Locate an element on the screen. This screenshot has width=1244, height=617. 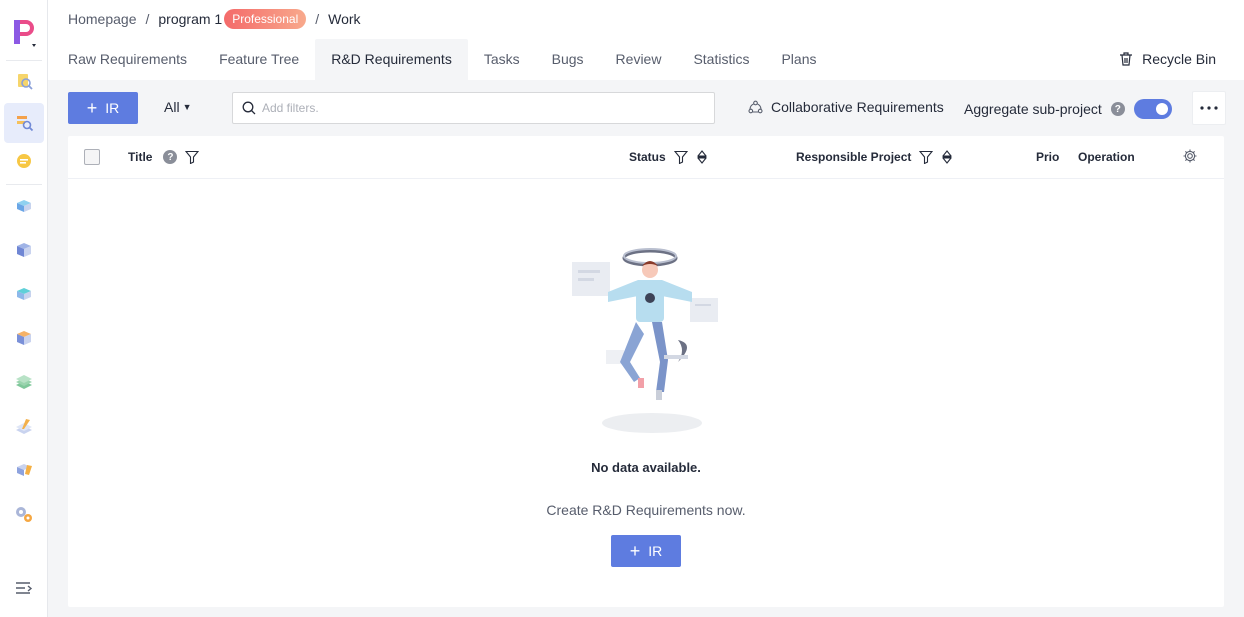
wiki-icon is located at coordinates (24, 427).